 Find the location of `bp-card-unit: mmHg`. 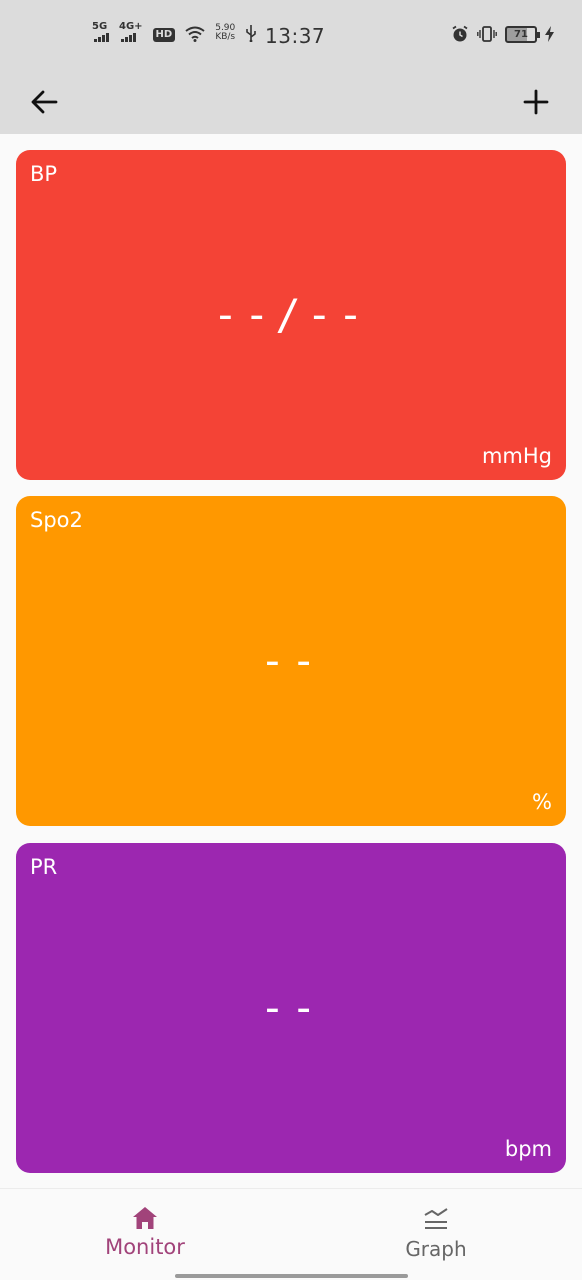

bp-card-unit: mmHg is located at coordinates (516, 456).